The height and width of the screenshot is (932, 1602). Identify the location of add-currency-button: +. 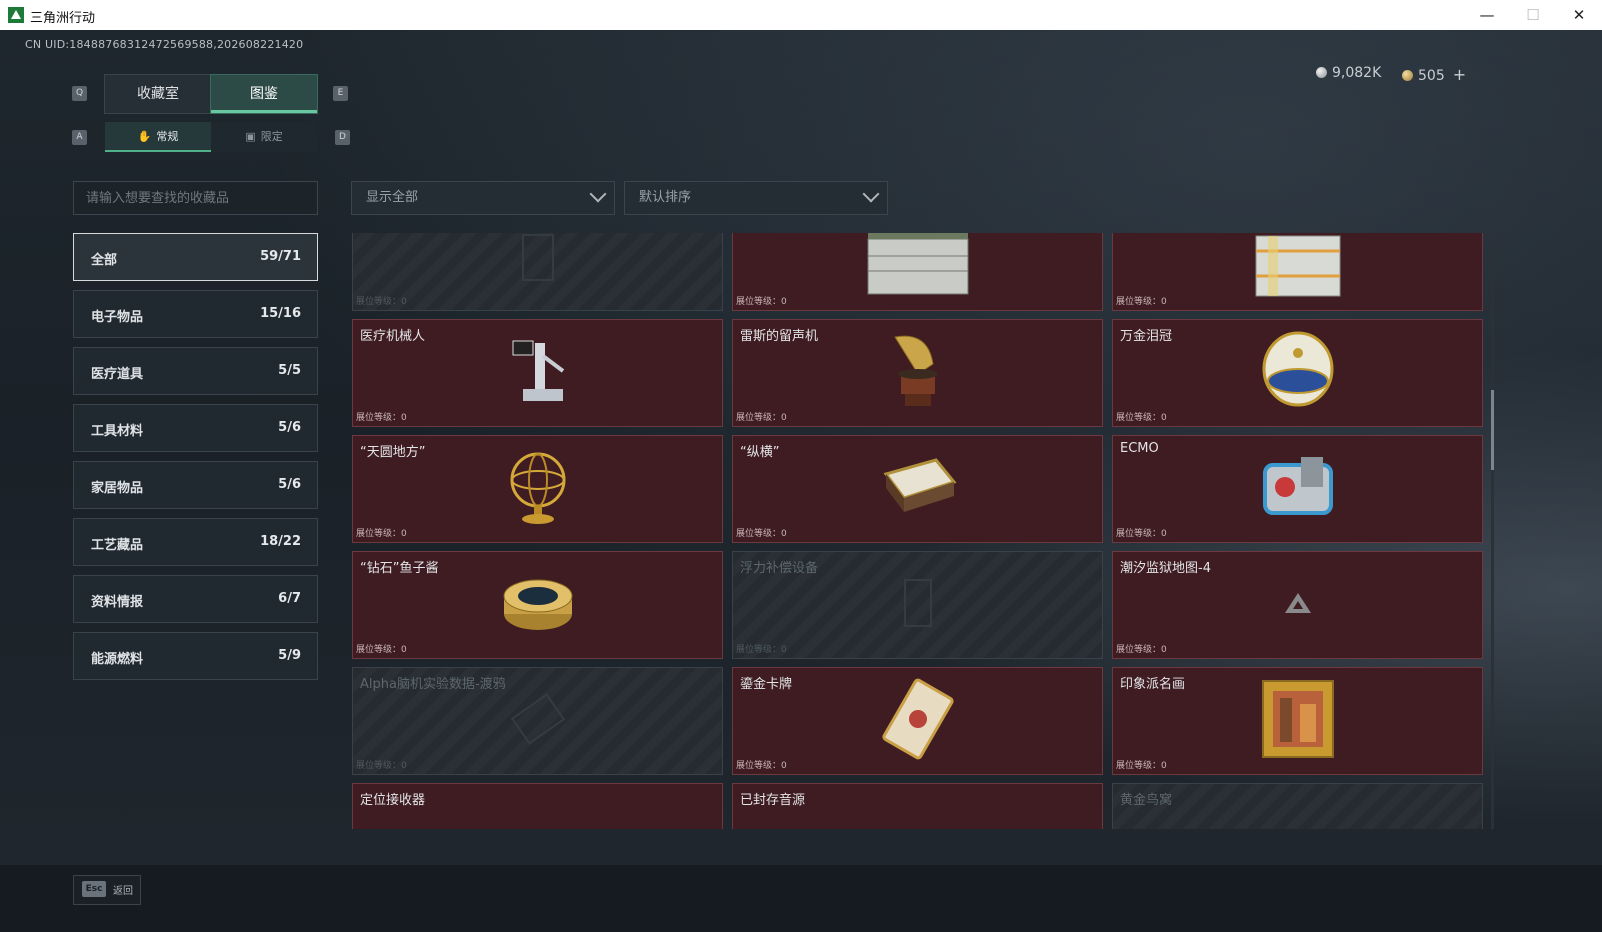
(1459, 74).